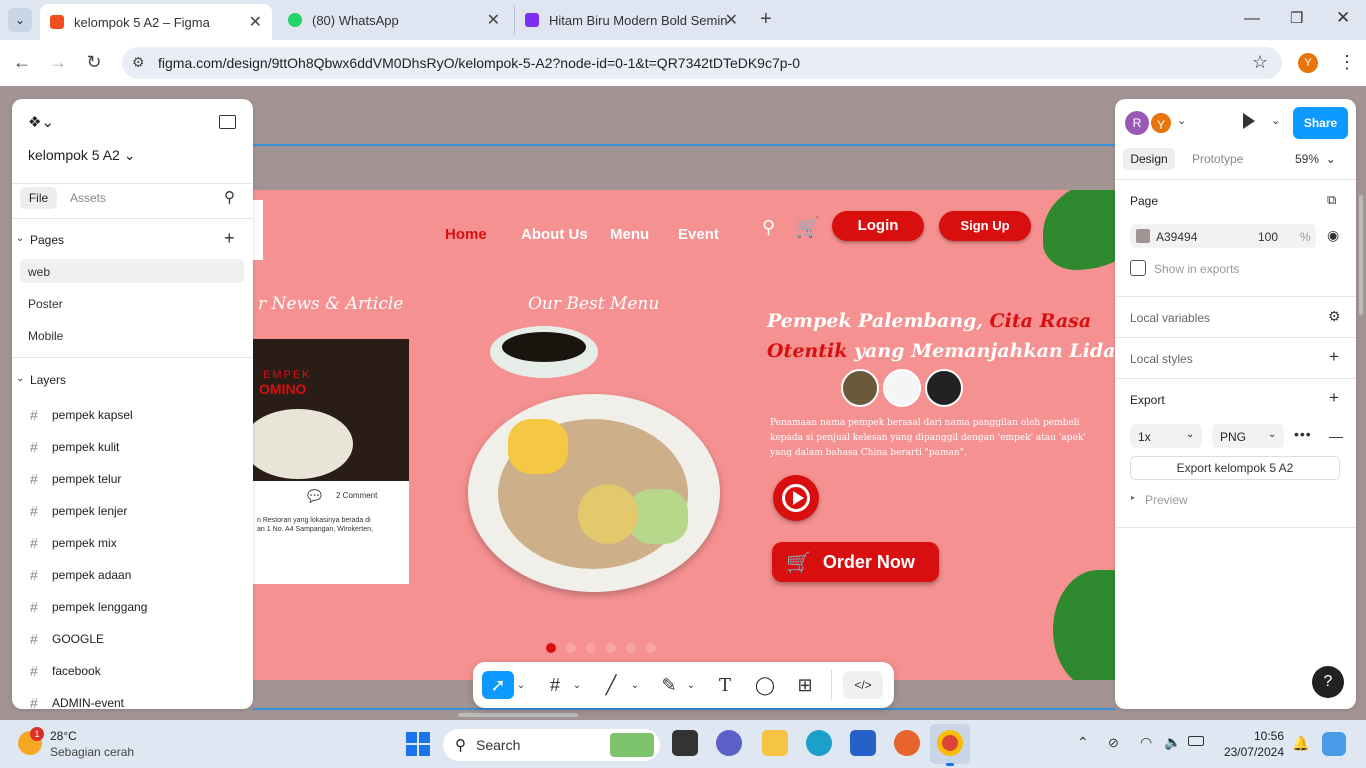 The width and height of the screenshot is (1366, 768). I want to click on tab-prototype: Prototype, so click(1217, 159).